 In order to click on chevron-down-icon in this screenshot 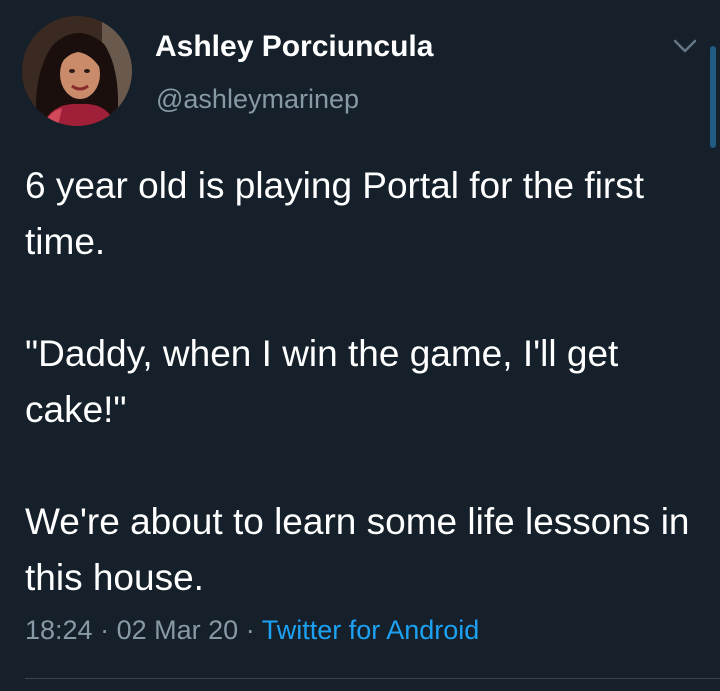, I will do `click(685, 46)`.